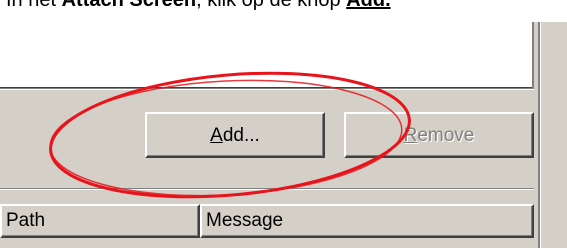 This screenshot has width=567, height=248. What do you see at coordinates (216, 135) in the screenshot?
I see `add-mnemonic: A` at bounding box center [216, 135].